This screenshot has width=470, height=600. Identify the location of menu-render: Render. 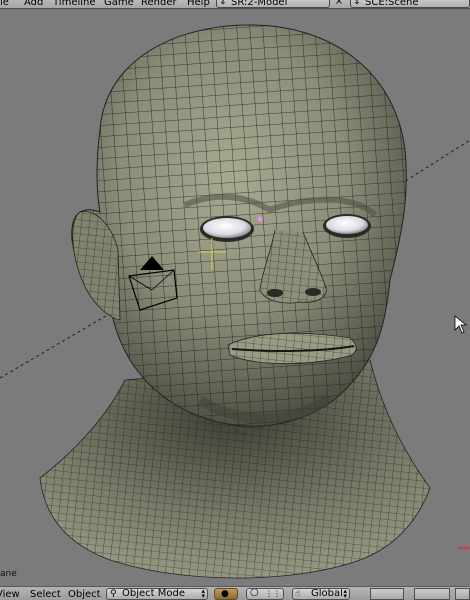
(159, 4).